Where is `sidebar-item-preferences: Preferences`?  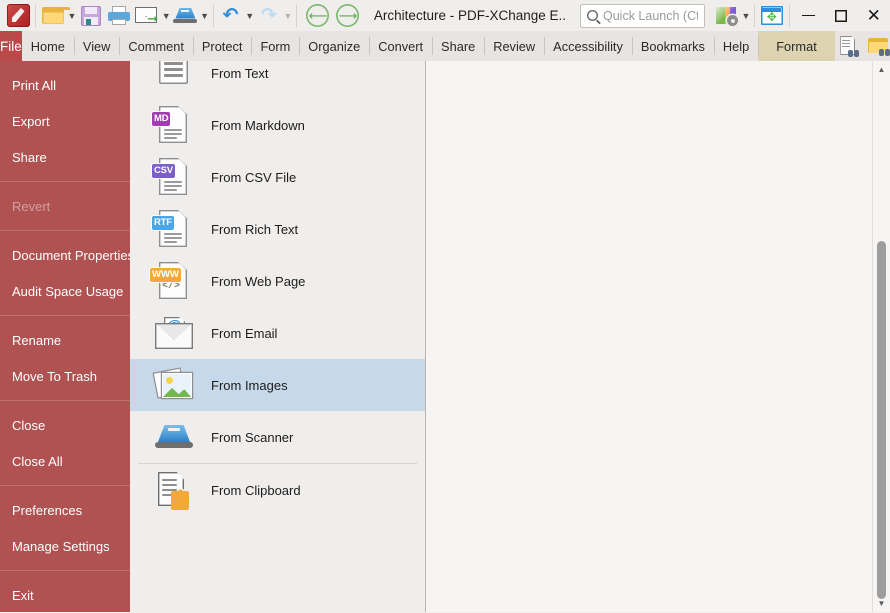
sidebar-item-preferences: Preferences is located at coordinates (65, 510).